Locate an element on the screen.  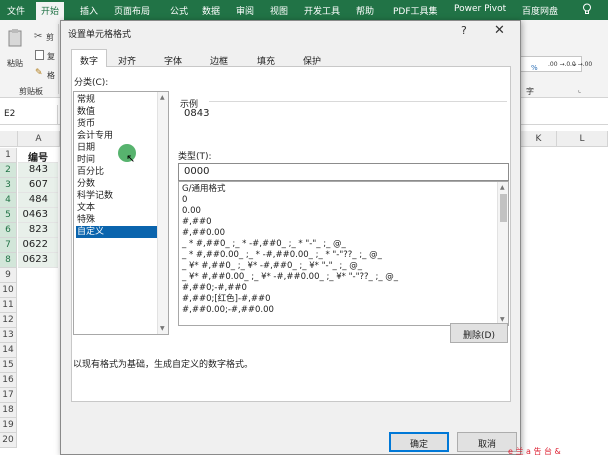
decrease-decimal-button: .0 →.00 is located at coordinates (581, 64).